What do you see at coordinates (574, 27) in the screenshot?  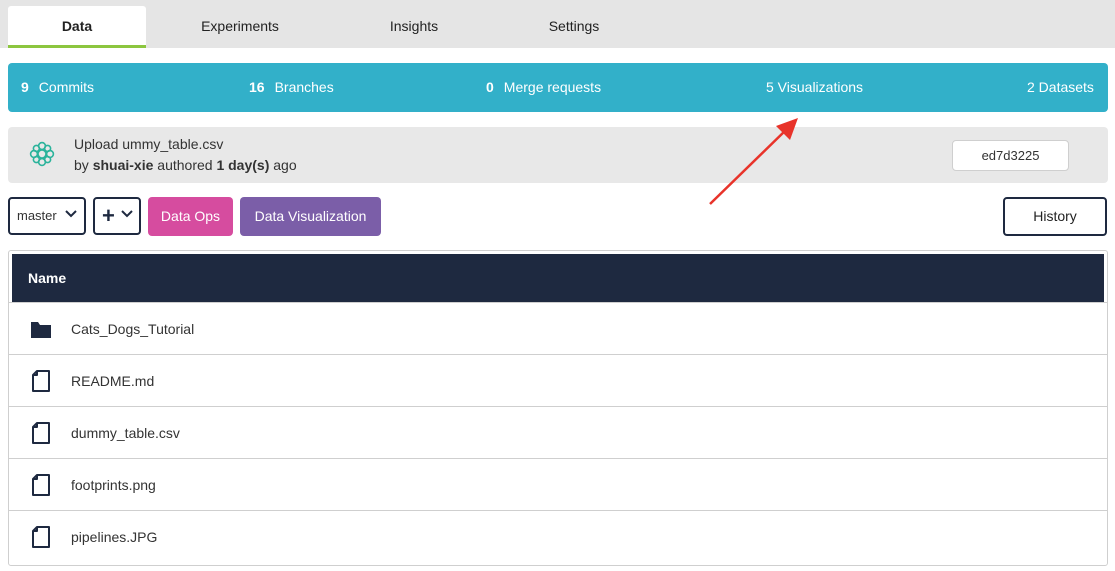 I see `tab-settings: Settings` at bounding box center [574, 27].